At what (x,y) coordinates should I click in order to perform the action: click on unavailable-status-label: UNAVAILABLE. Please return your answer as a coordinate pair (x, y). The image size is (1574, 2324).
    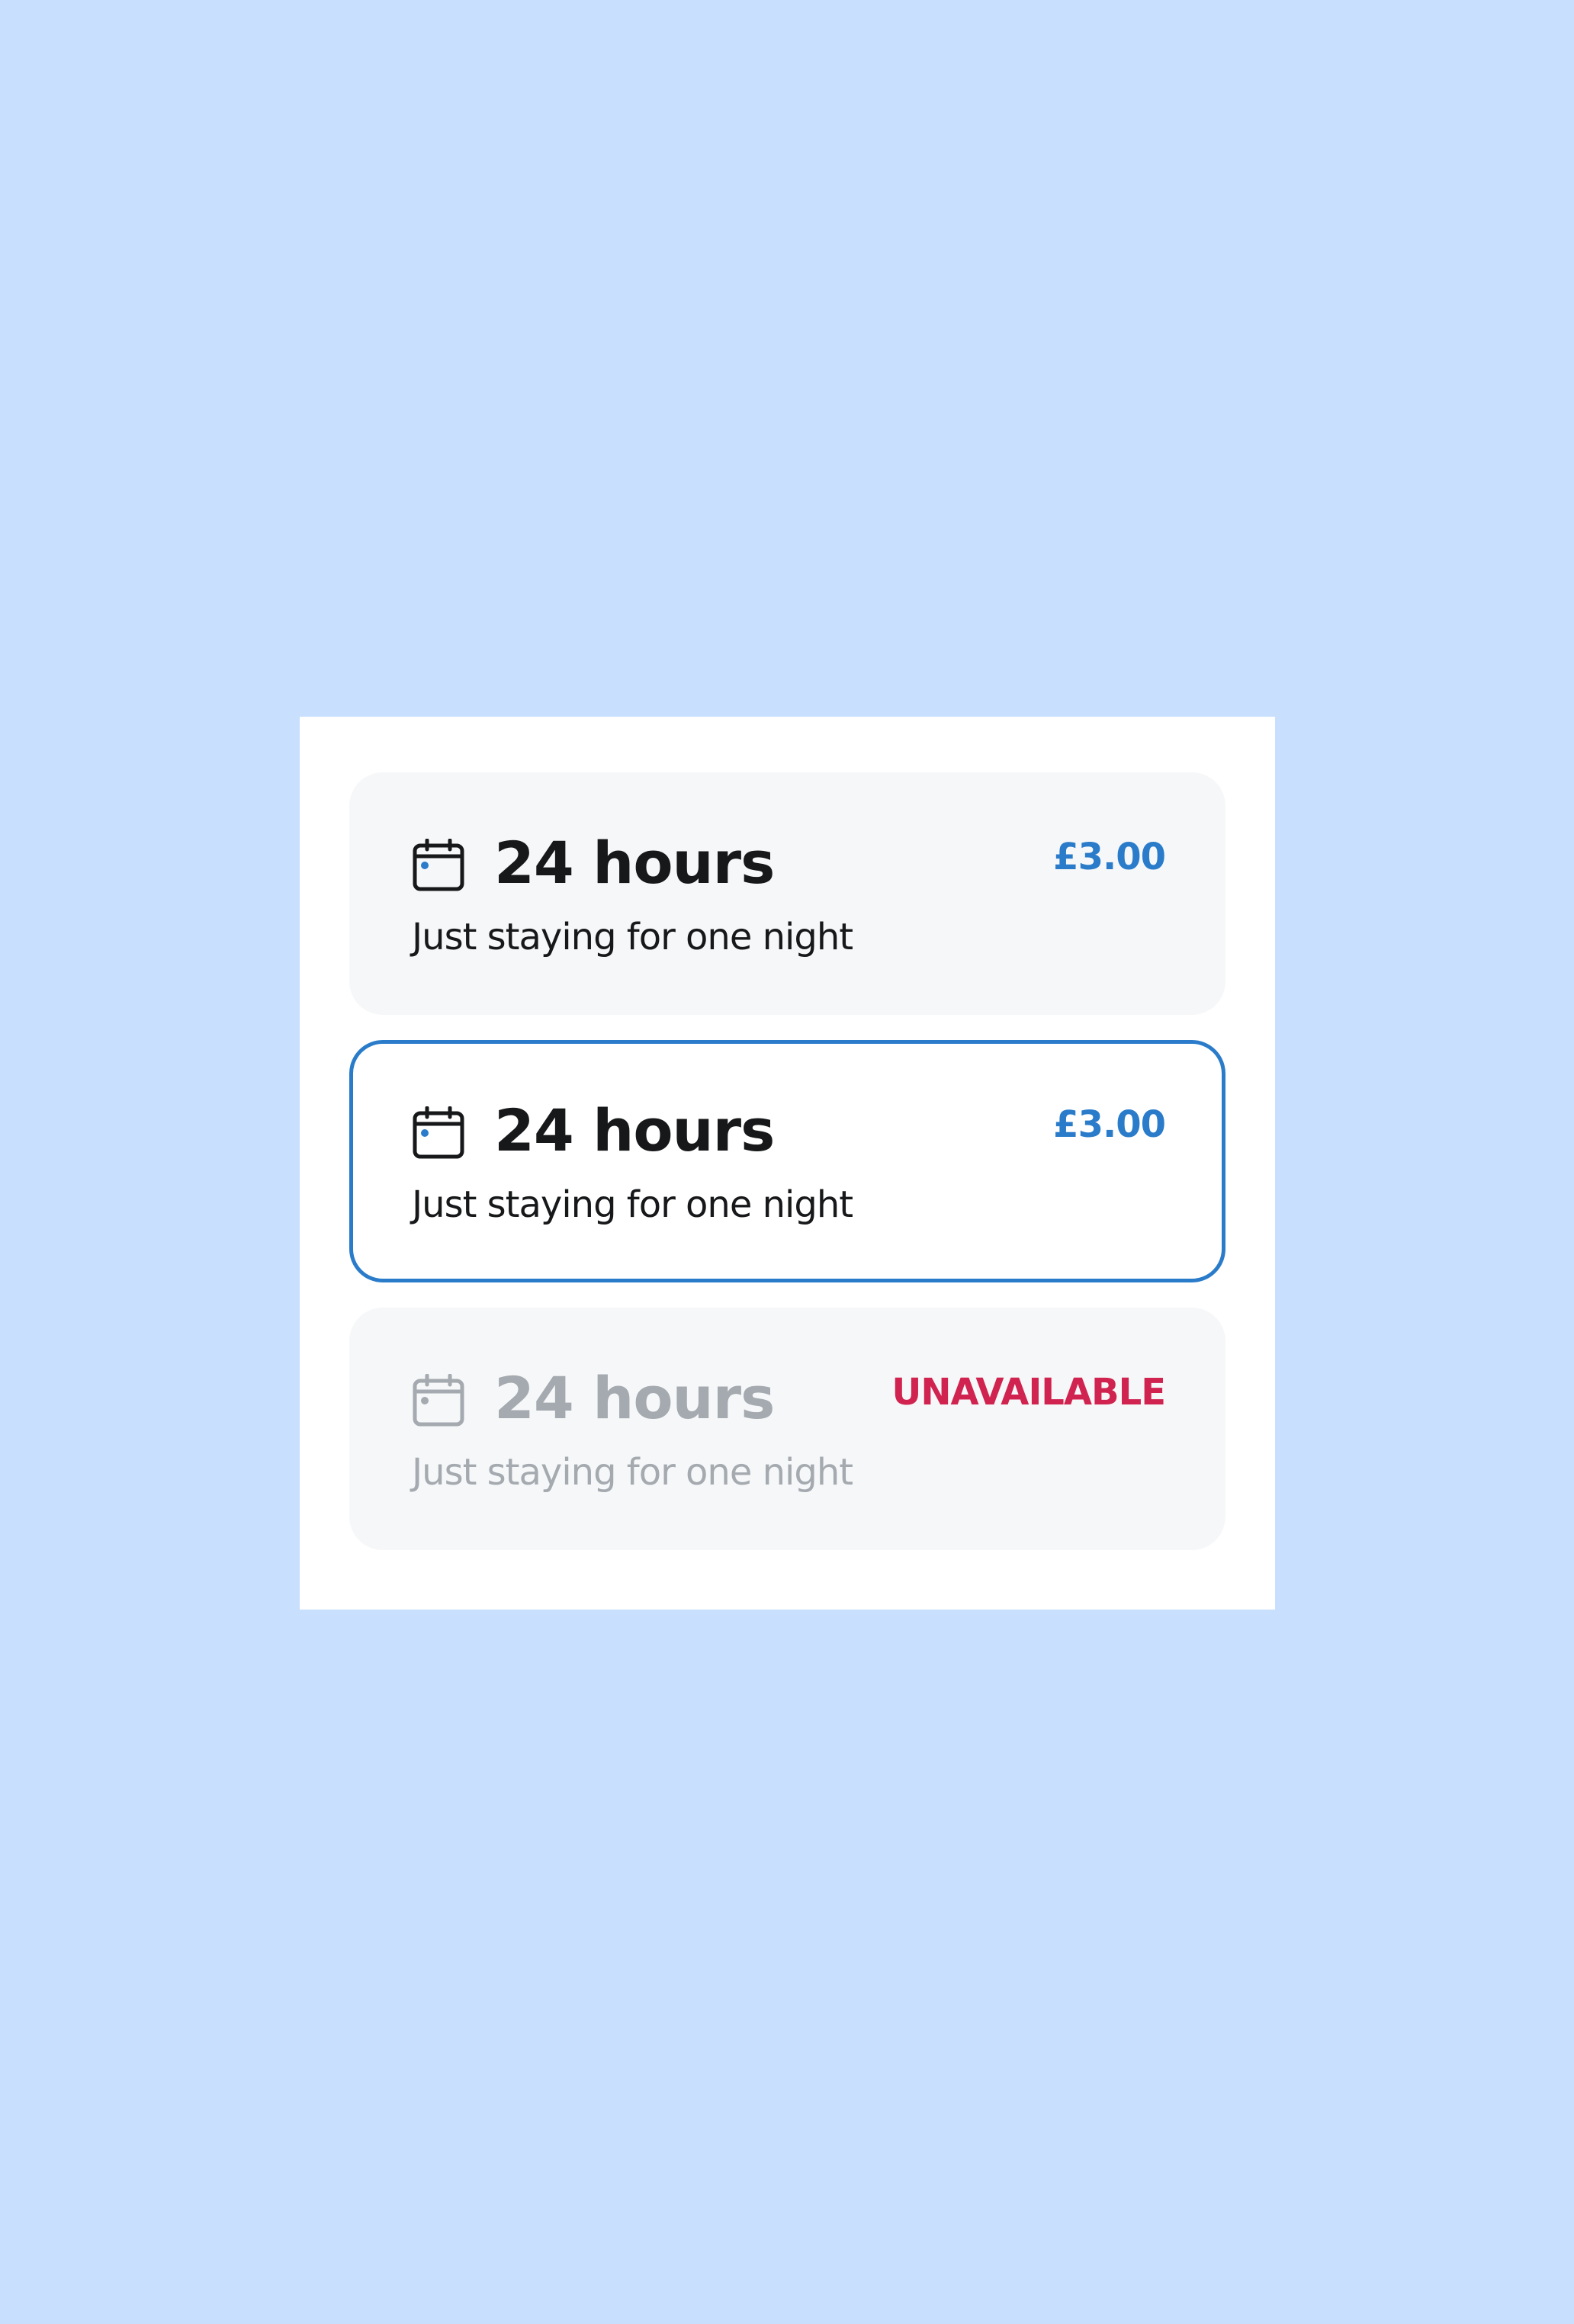
    Looking at the image, I should click on (1028, 1393).